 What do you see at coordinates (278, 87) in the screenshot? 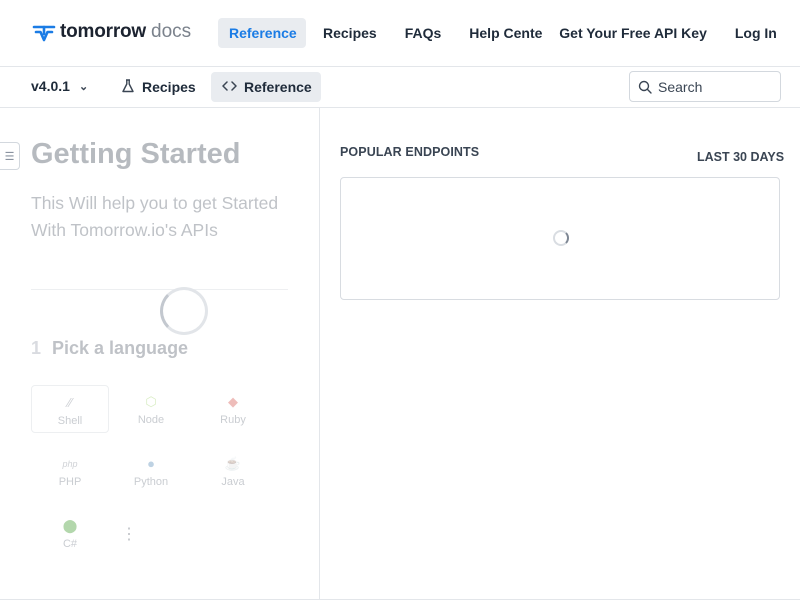
I see `subtab-reference-label: Reference` at bounding box center [278, 87].